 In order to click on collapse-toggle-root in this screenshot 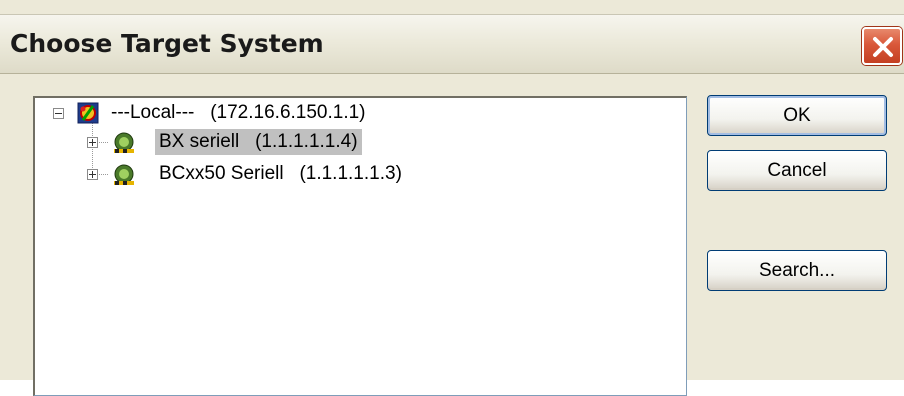, I will do `click(58, 113)`.